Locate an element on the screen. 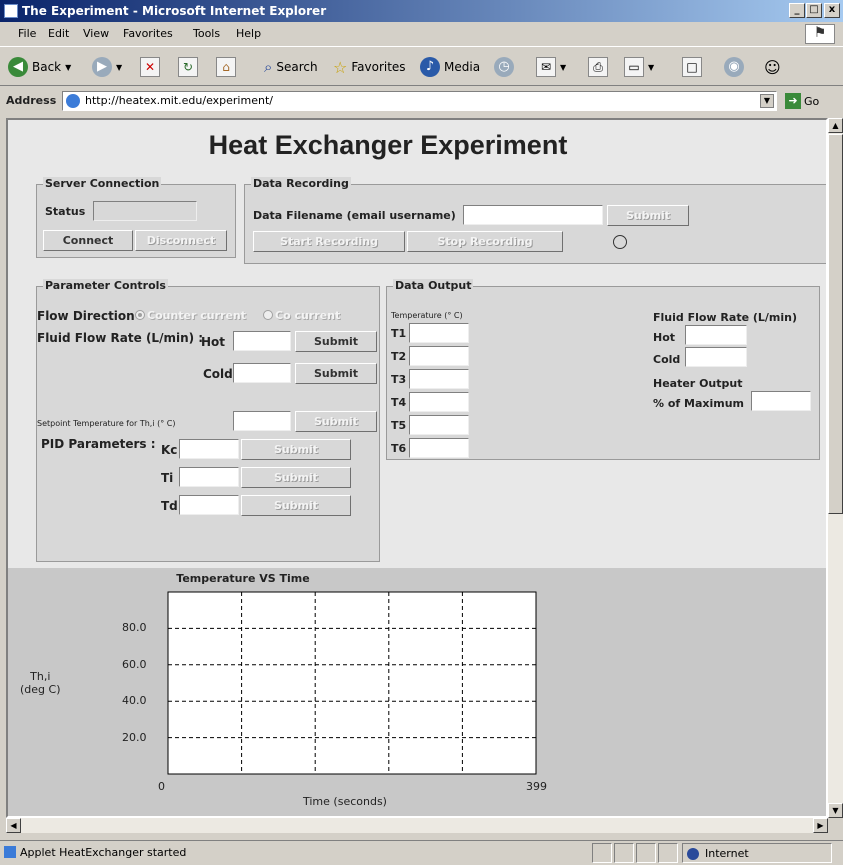 The height and width of the screenshot is (865, 843). hot-flow-input is located at coordinates (262, 341).